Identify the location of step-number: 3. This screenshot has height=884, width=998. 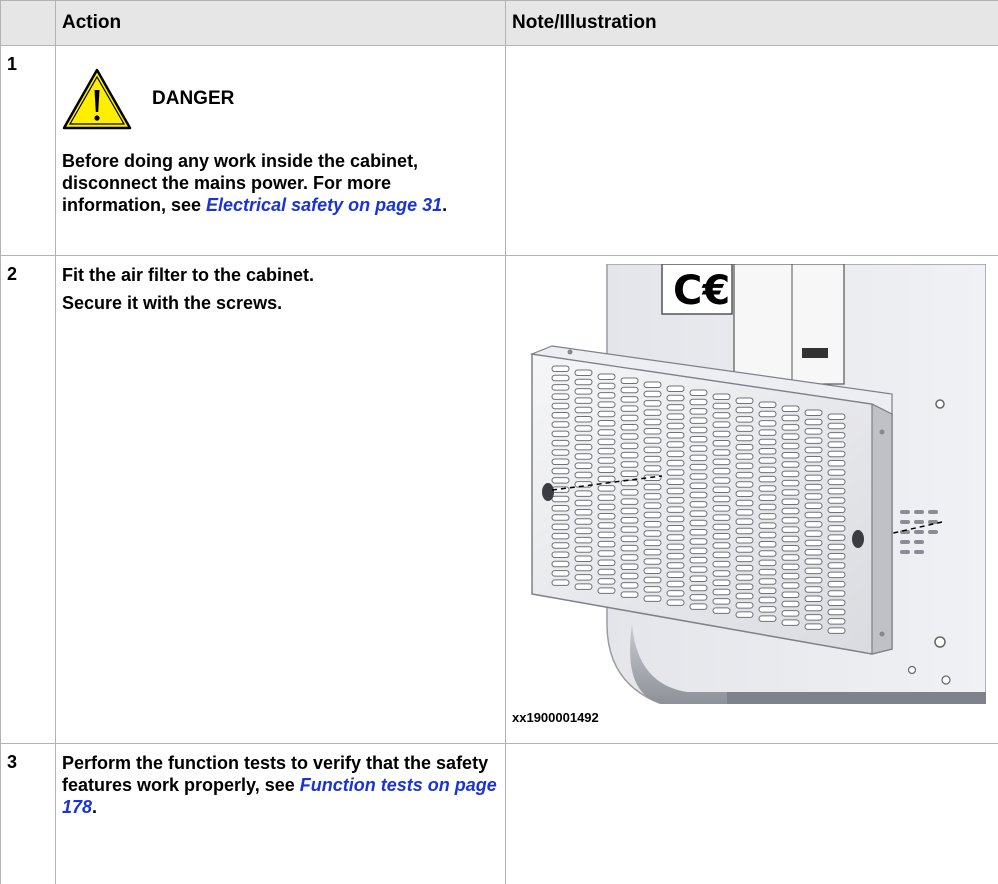
(28, 814).